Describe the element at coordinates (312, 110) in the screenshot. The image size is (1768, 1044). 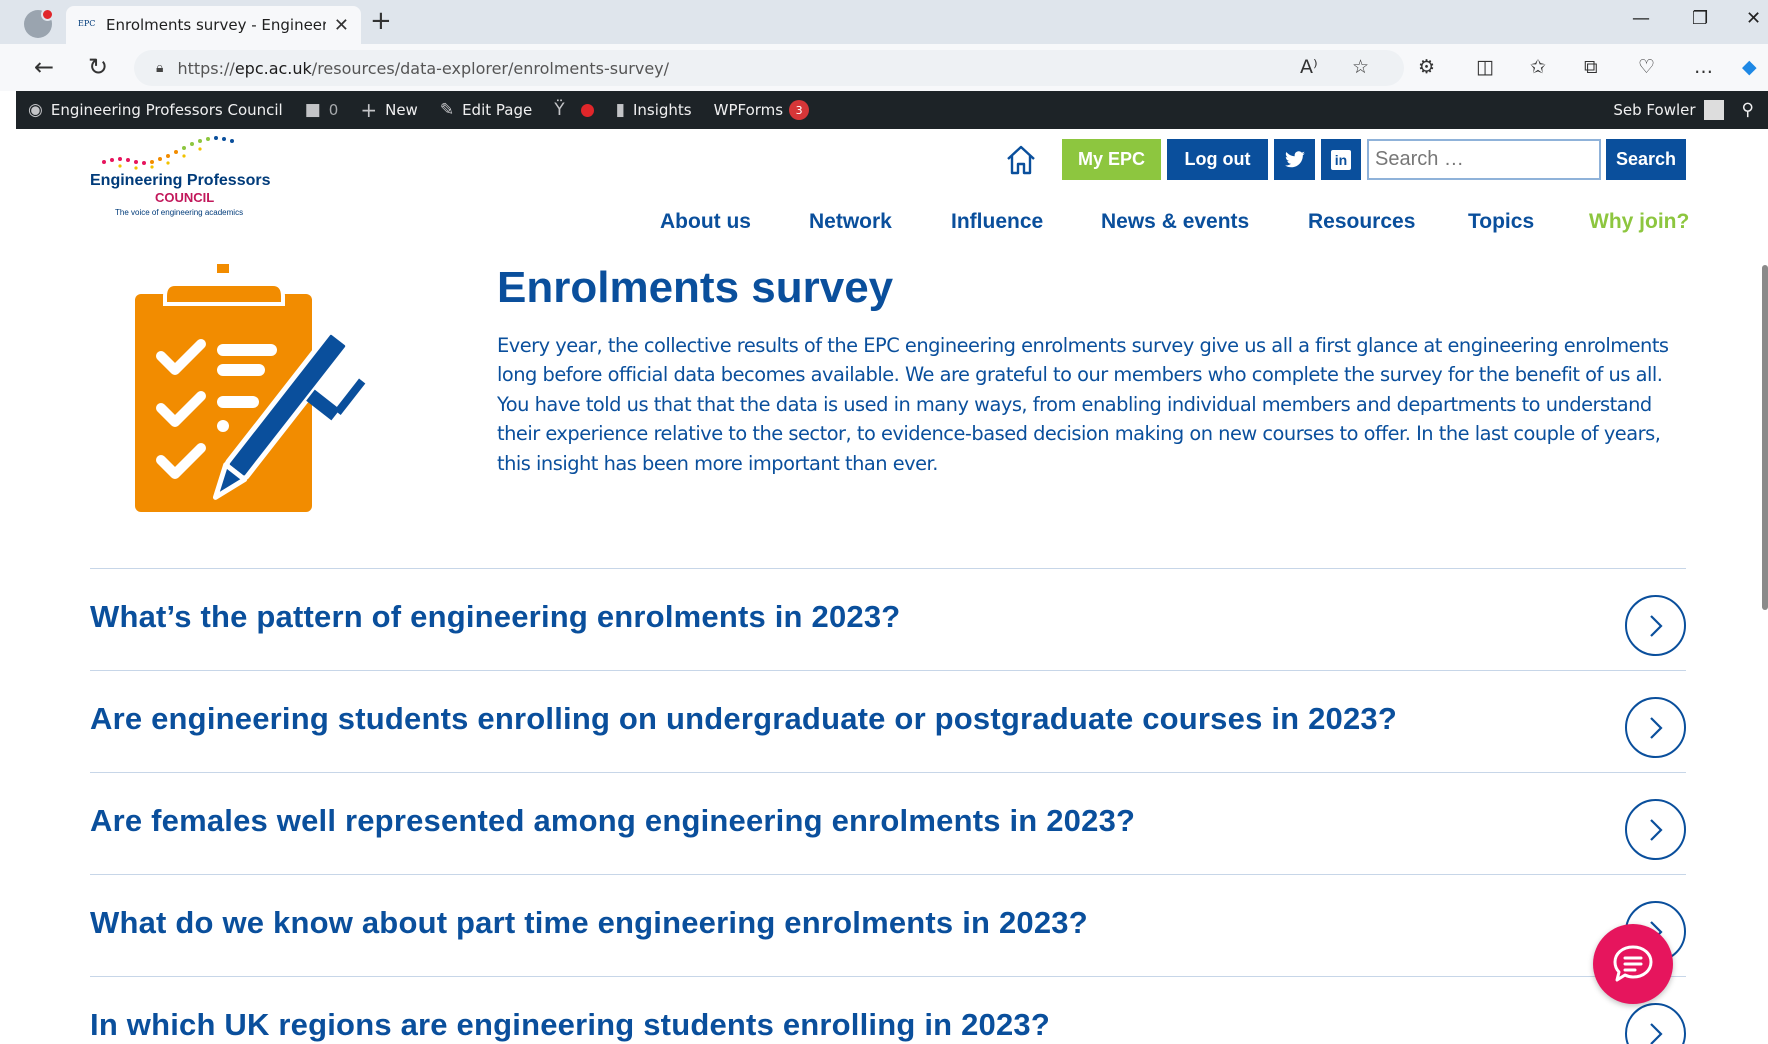
I see `comment-icon: ■` at that location.